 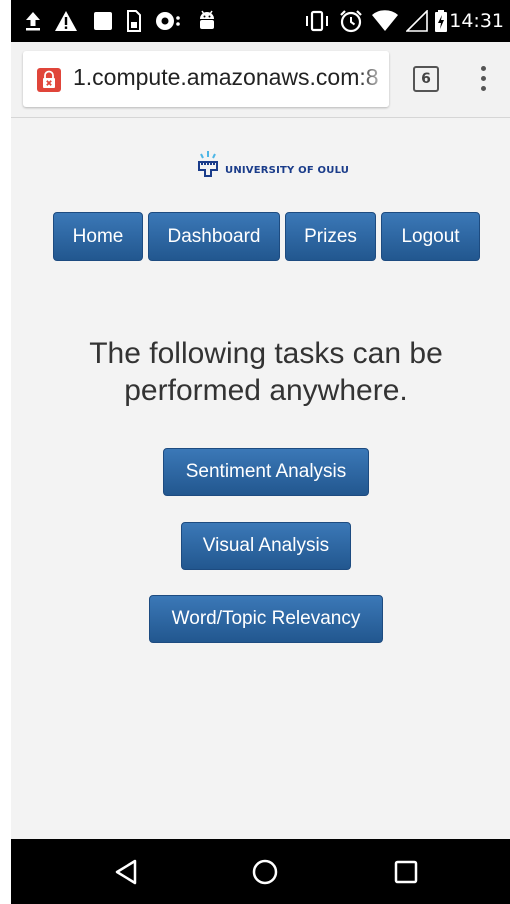 What do you see at coordinates (426, 79) in the screenshot?
I see `tab-switcher-button: 6` at bounding box center [426, 79].